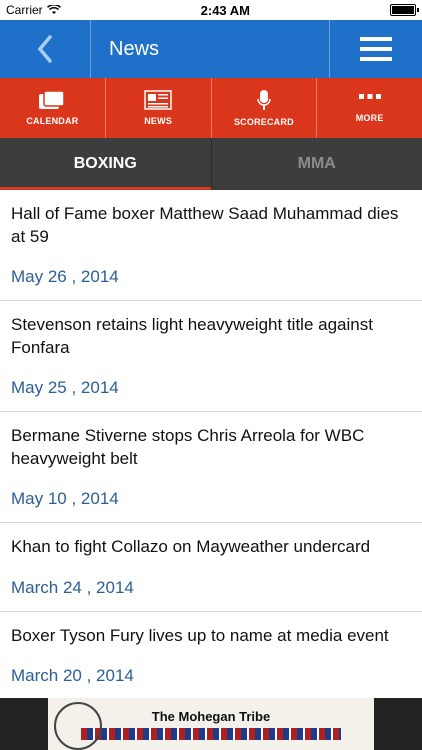 Image resolution: width=422 pixels, height=750 pixels. I want to click on ad-pattern, so click(211, 733).